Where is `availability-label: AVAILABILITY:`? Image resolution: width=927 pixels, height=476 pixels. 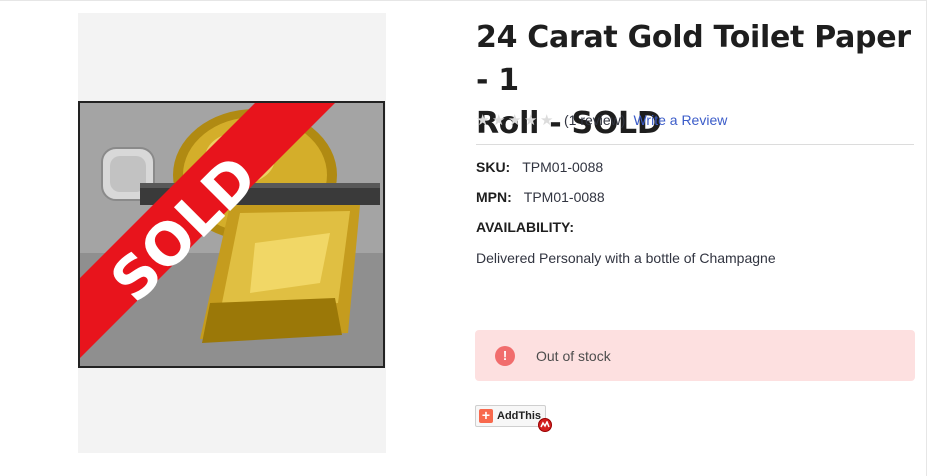 availability-label: AVAILABILITY: is located at coordinates (525, 227).